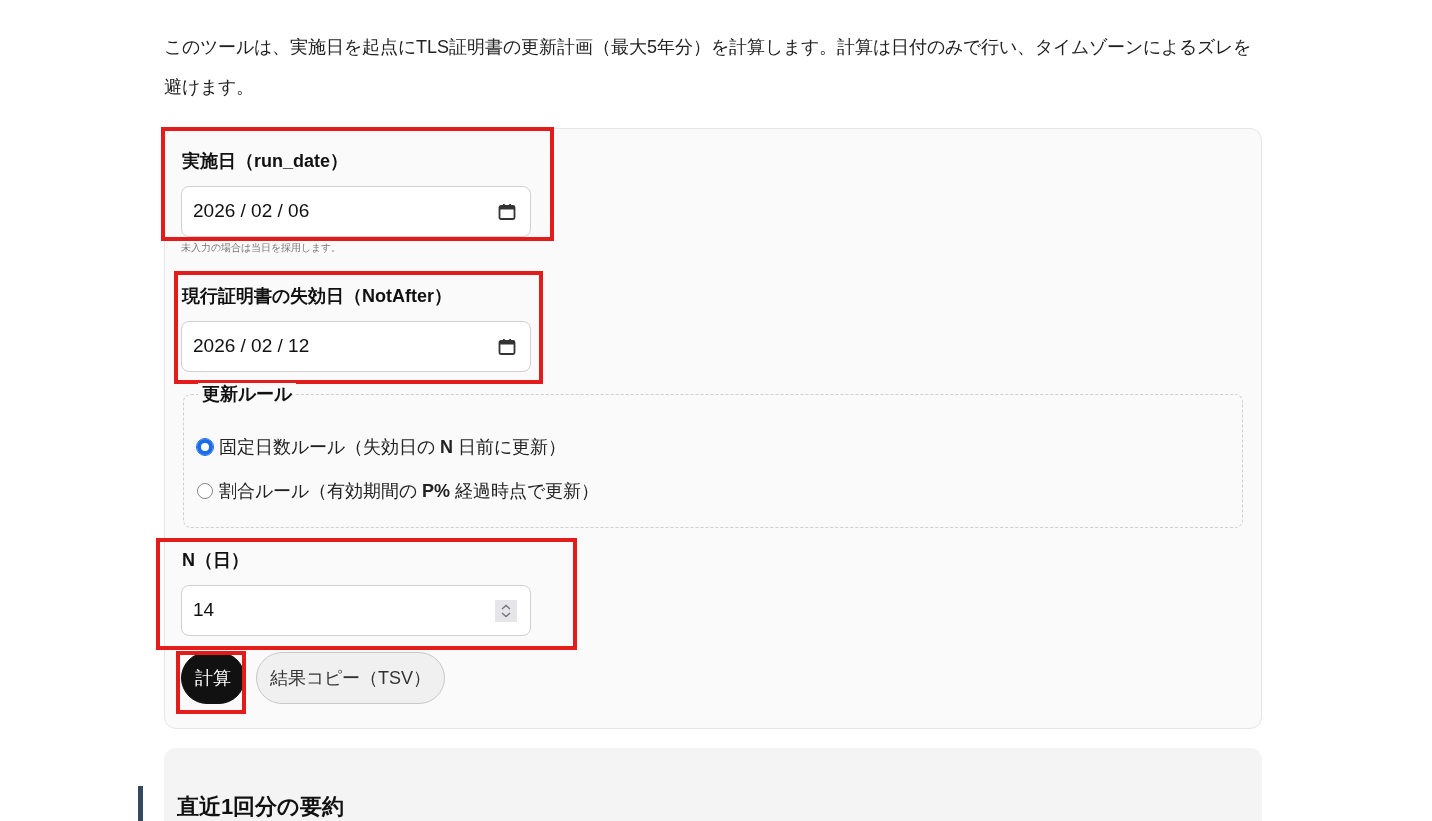 The image size is (1432, 821). Describe the element at coordinates (398, 491) in the screenshot. I see `radio-option: 割合ルール（有効期間の P% 経過時点で更新）` at that location.